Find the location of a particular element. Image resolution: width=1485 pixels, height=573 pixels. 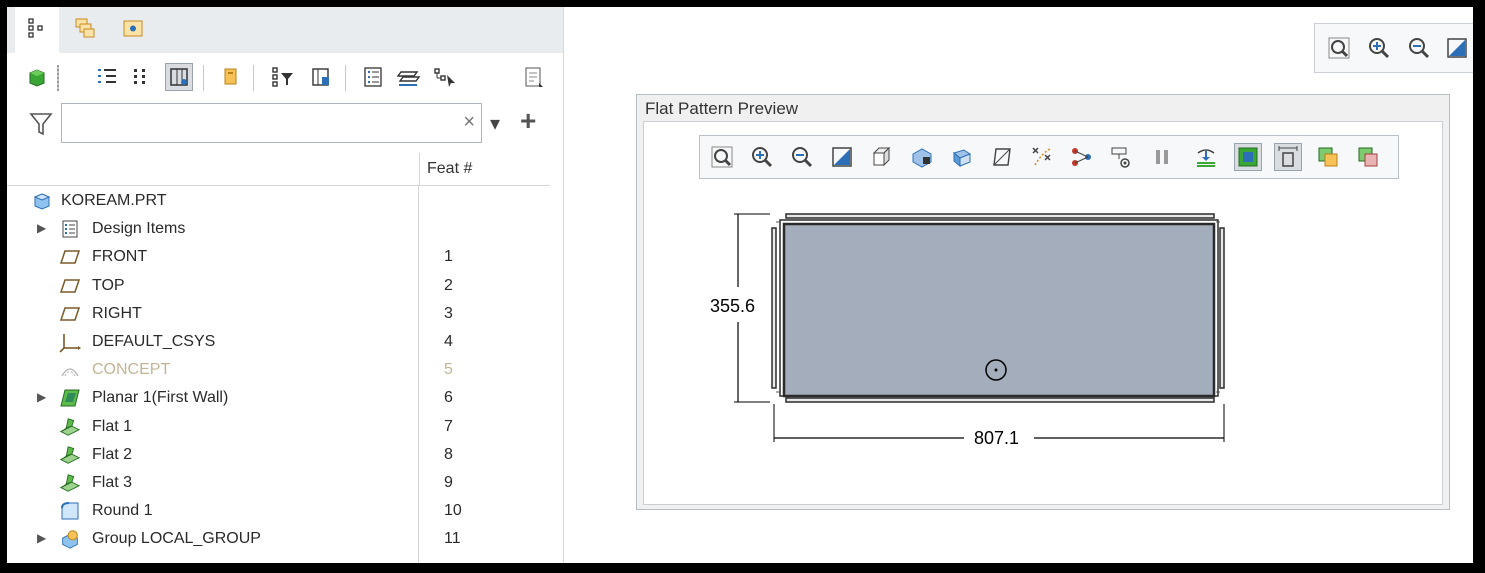

layers-button is located at coordinates (409, 77).